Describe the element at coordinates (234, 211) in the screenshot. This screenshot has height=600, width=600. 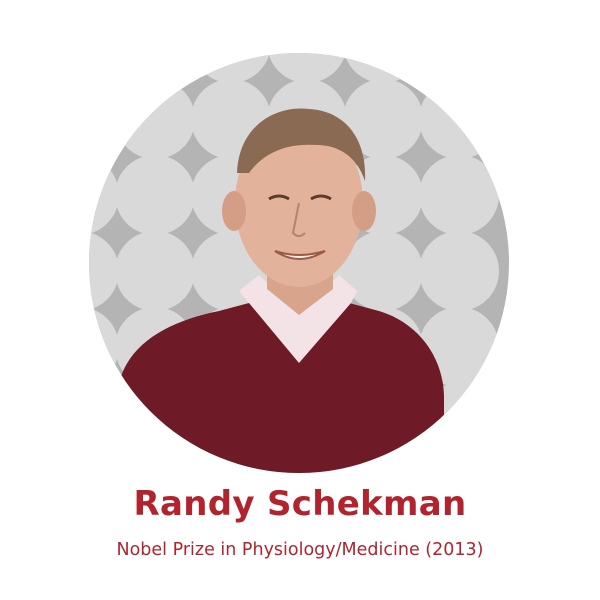
I see `left-ear` at that location.